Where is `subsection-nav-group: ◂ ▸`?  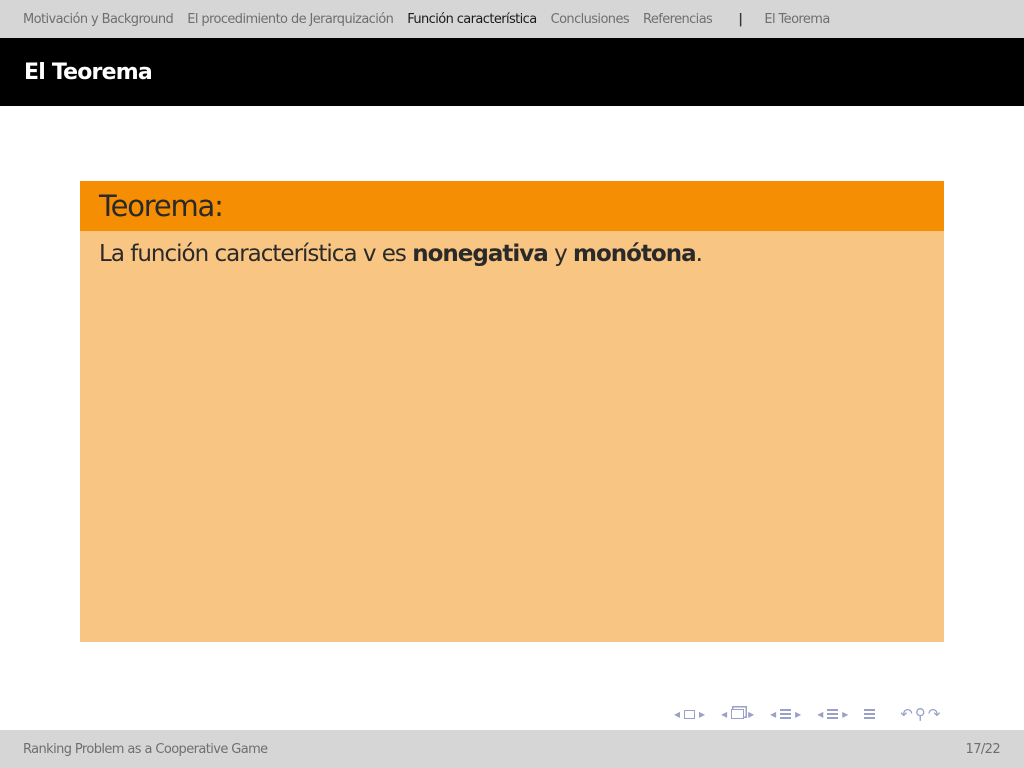 subsection-nav-group: ◂ ▸ is located at coordinates (737, 714).